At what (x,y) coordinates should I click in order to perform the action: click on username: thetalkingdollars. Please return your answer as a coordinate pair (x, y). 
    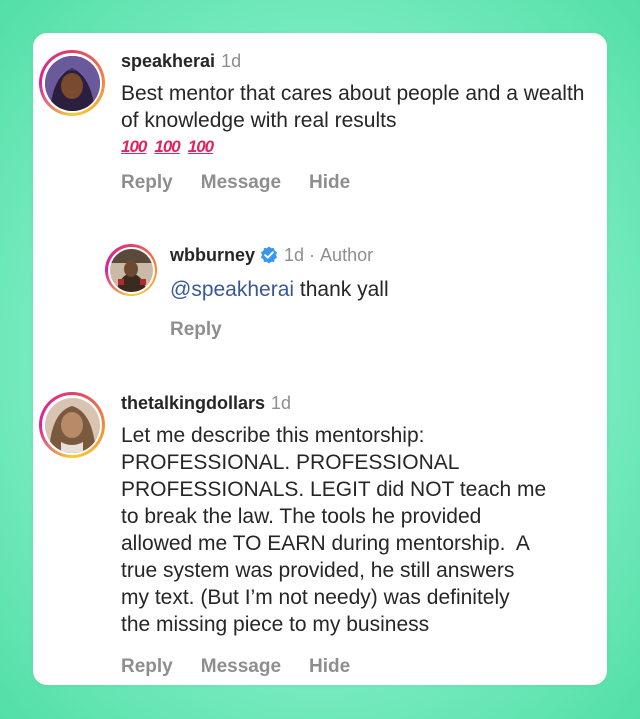
    Looking at the image, I should click on (193, 403).